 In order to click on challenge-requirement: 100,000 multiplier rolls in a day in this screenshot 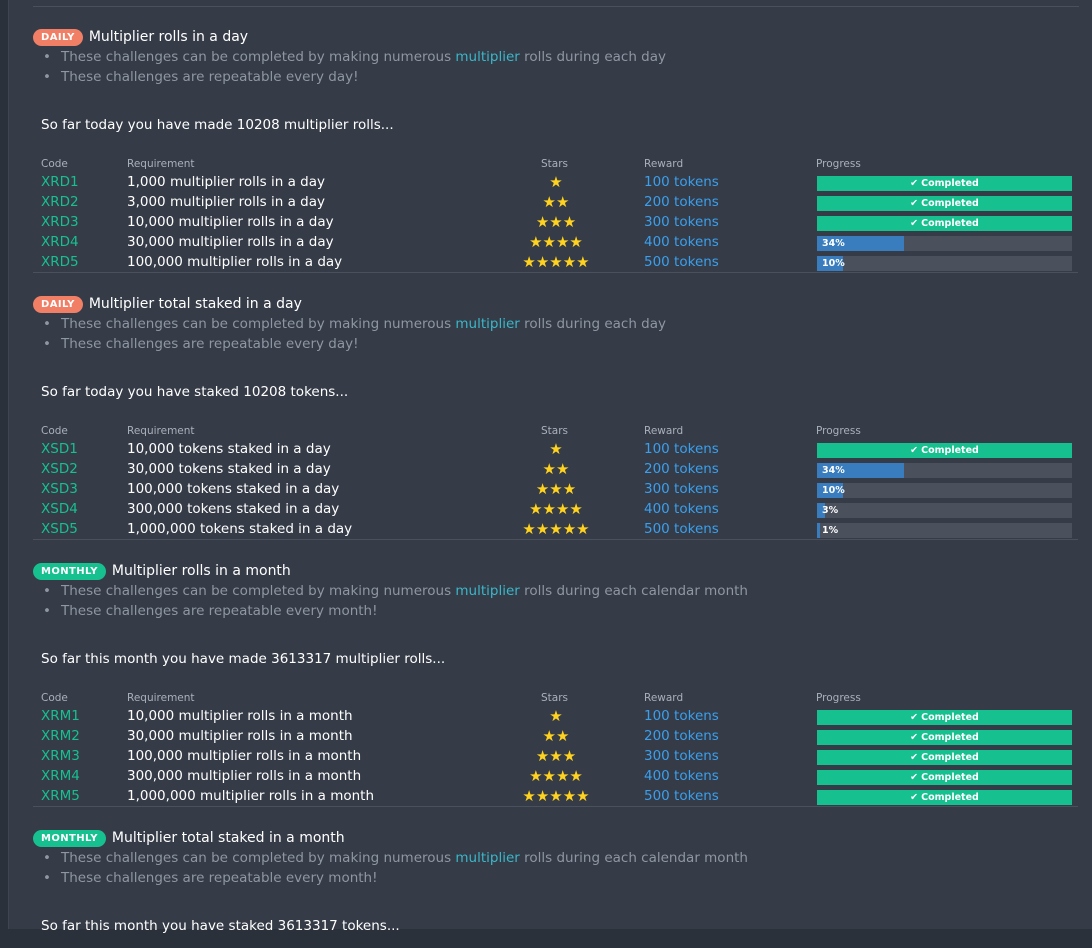, I will do `click(235, 262)`.